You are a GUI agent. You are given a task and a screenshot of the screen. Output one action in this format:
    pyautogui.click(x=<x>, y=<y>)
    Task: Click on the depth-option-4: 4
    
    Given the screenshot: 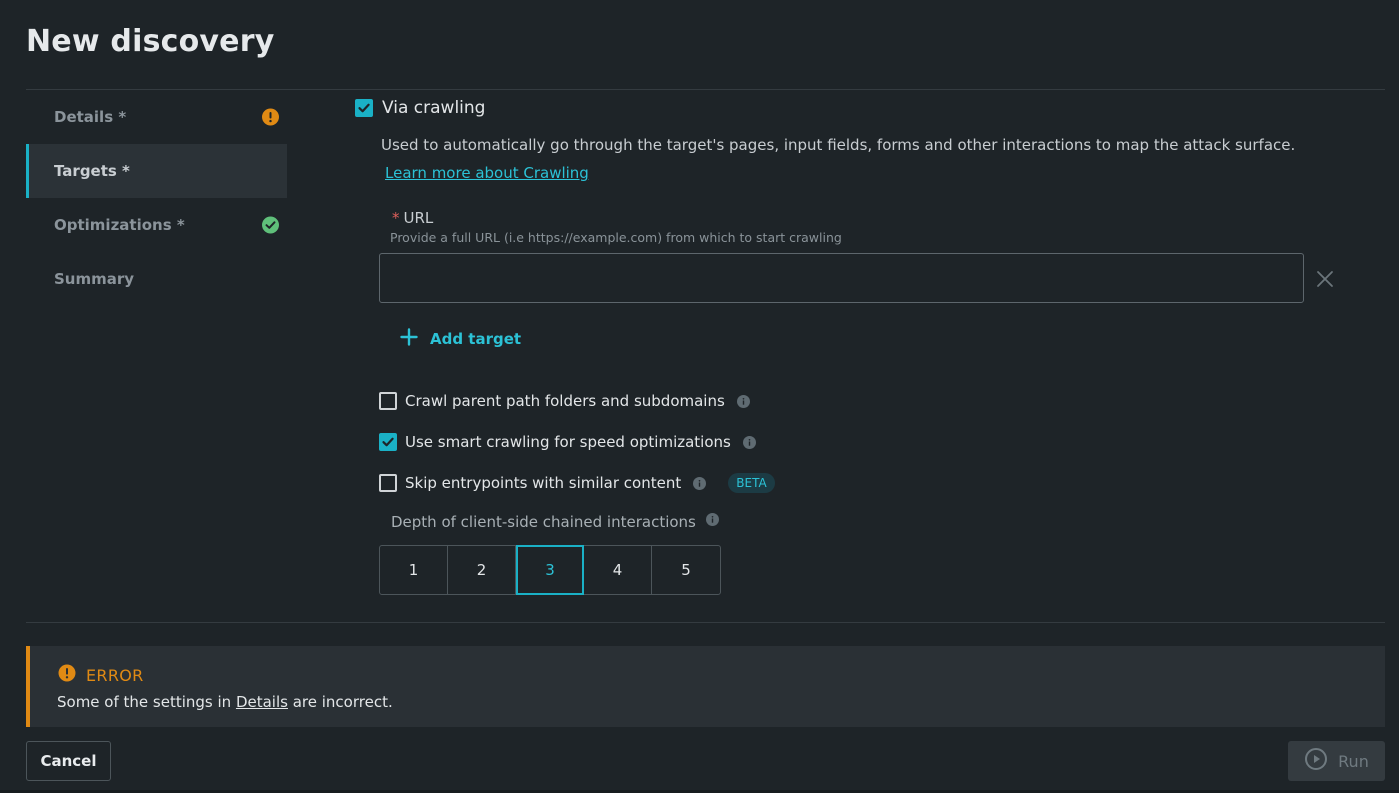 What is the action you would take?
    pyautogui.click(x=618, y=570)
    